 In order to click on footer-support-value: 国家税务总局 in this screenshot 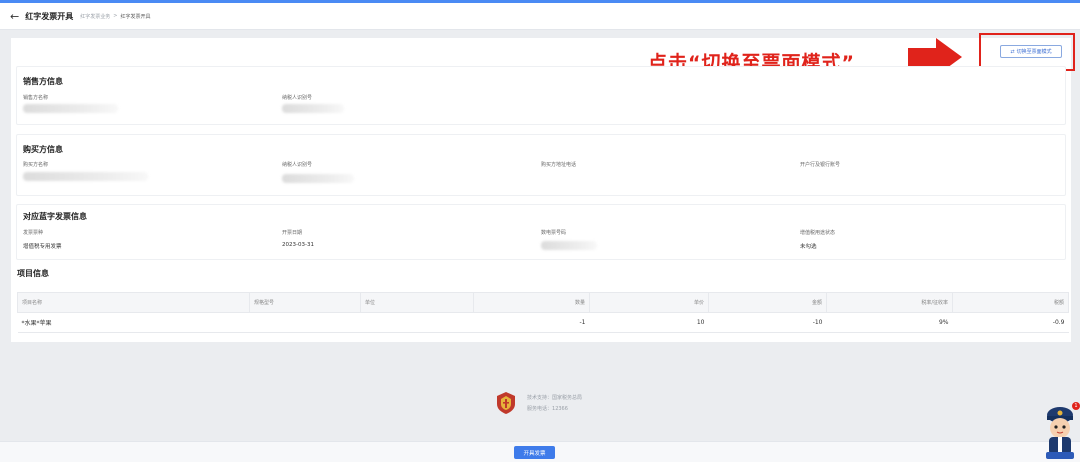, I will do `click(567, 398)`.